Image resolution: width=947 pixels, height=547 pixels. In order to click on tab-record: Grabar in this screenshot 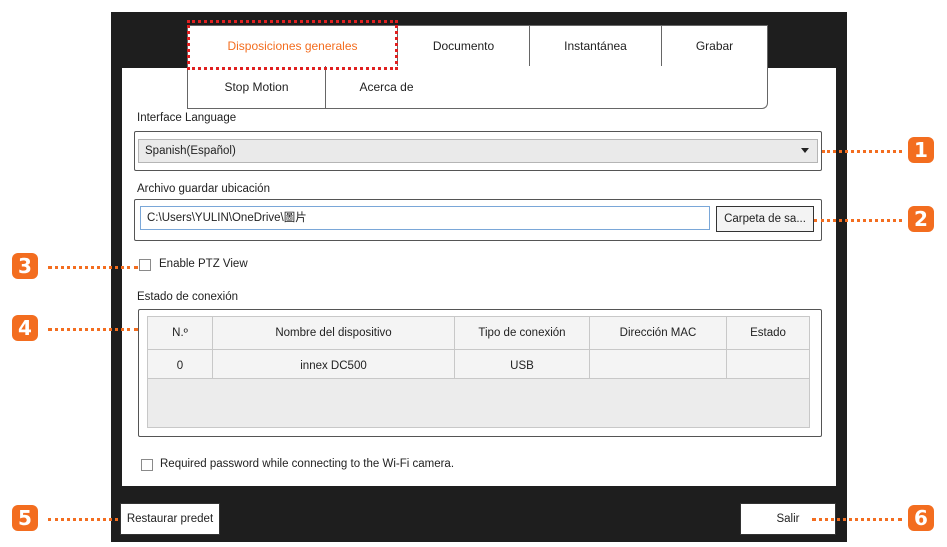, I will do `click(715, 45)`.